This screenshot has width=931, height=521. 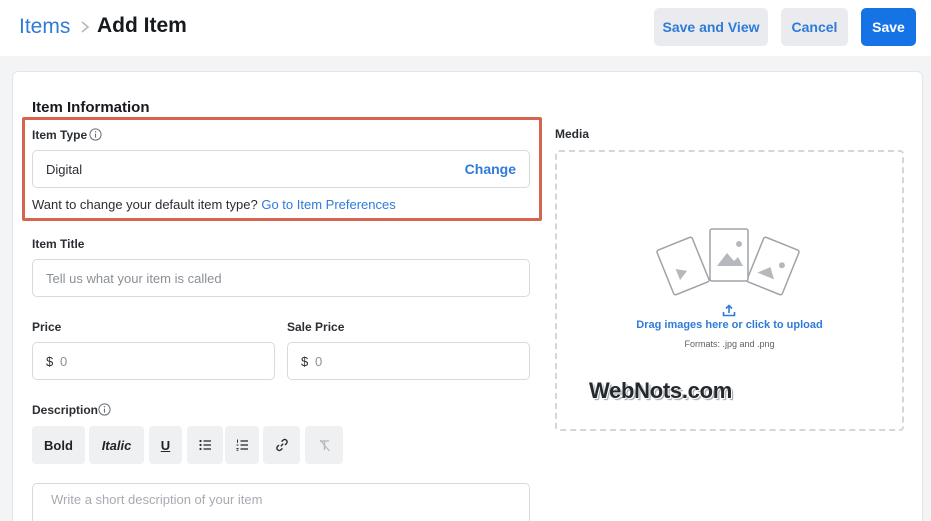 What do you see at coordinates (142, 25) in the screenshot?
I see `page-title: Add Item` at bounding box center [142, 25].